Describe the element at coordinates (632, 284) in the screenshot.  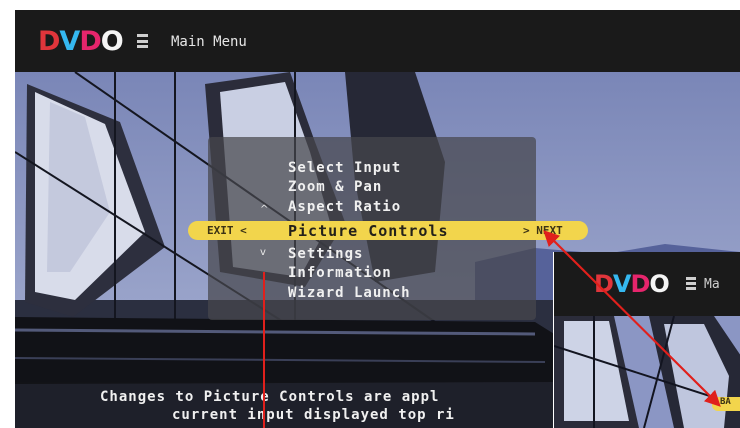
I see `inset-dvdo-logo: DVDO` at that location.